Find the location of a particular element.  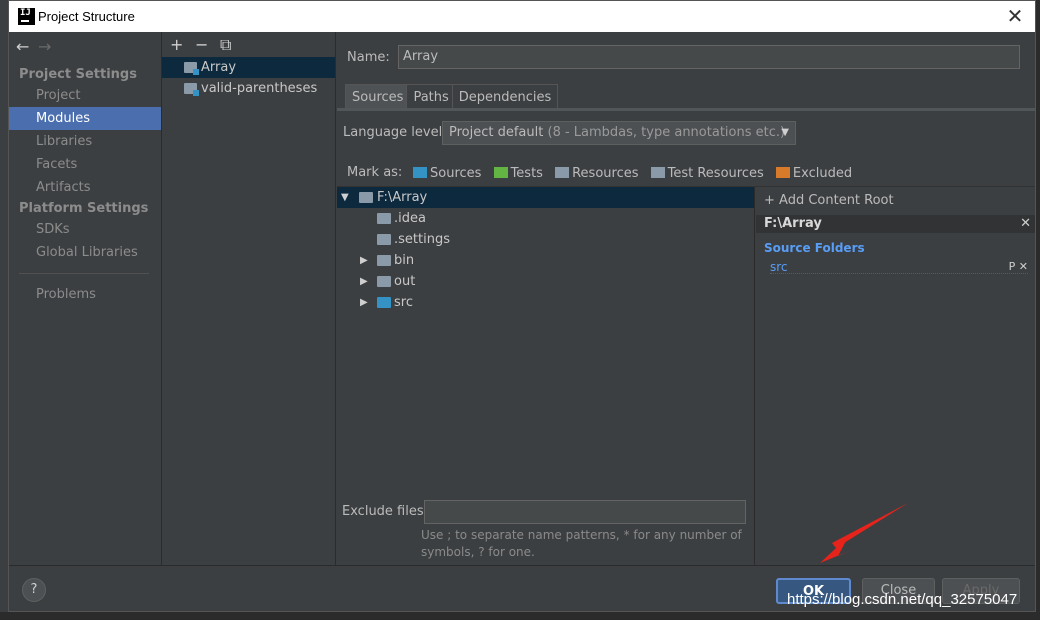

title-bar: IJ Project Structure ✕ is located at coordinates (522, 16).